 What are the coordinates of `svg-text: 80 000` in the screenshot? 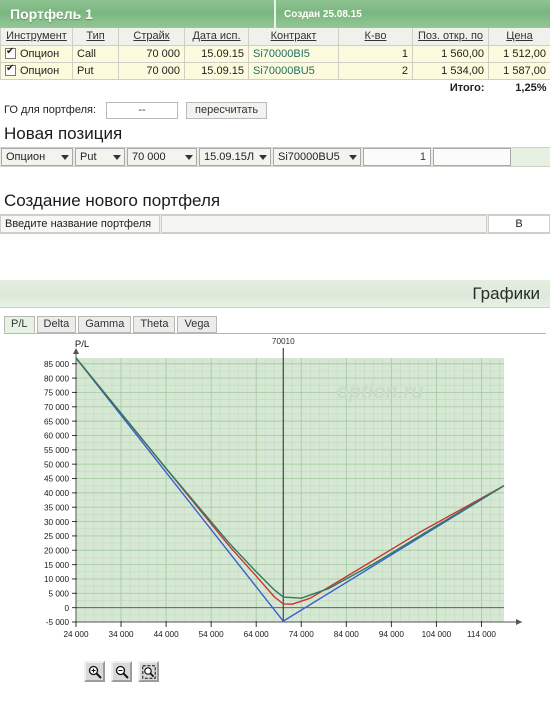 It's located at (56, 378).